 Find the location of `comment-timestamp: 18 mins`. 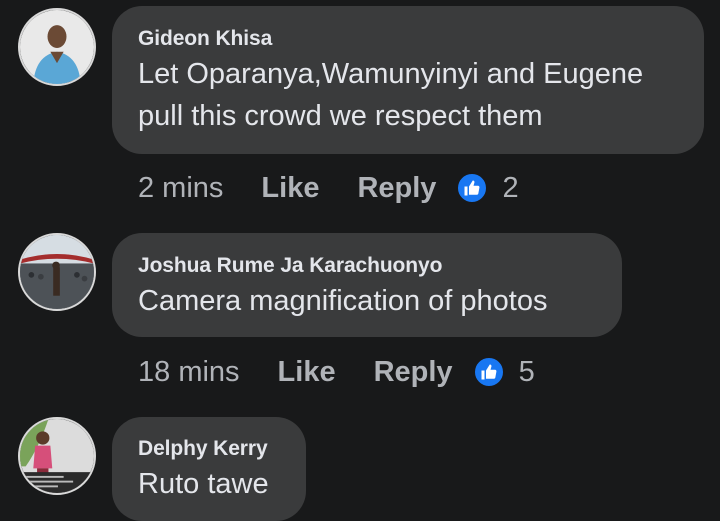

comment-timestamp: 18 mins is located at coordinates (189, 372).